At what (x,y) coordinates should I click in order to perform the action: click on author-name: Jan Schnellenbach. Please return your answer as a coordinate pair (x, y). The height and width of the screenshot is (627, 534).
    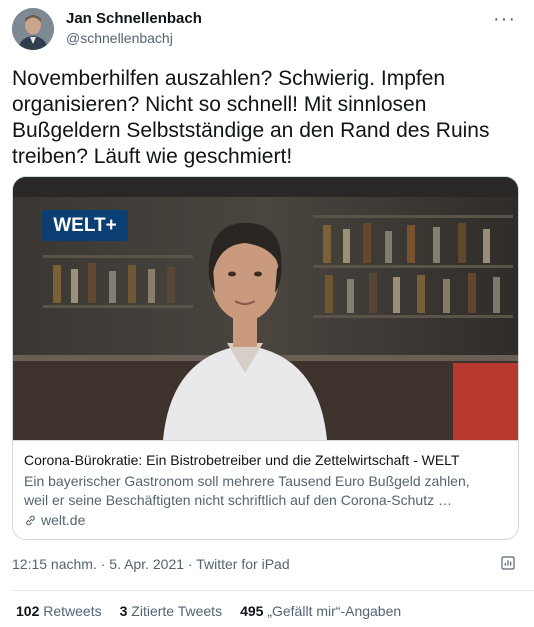
    Looking at the image, I should click on (134, 18).